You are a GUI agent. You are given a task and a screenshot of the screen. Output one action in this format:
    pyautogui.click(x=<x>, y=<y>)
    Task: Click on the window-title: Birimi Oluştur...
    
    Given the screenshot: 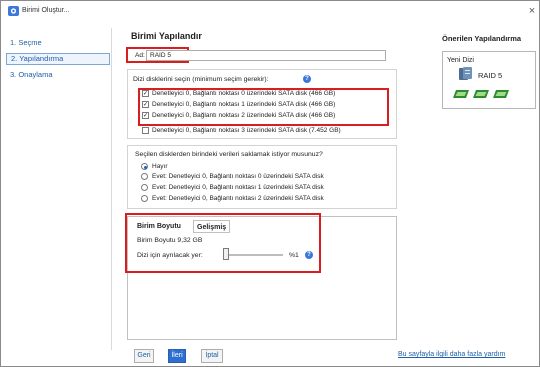 What is the action you would take?
    pyautogui.click(x=46, y=10)
    